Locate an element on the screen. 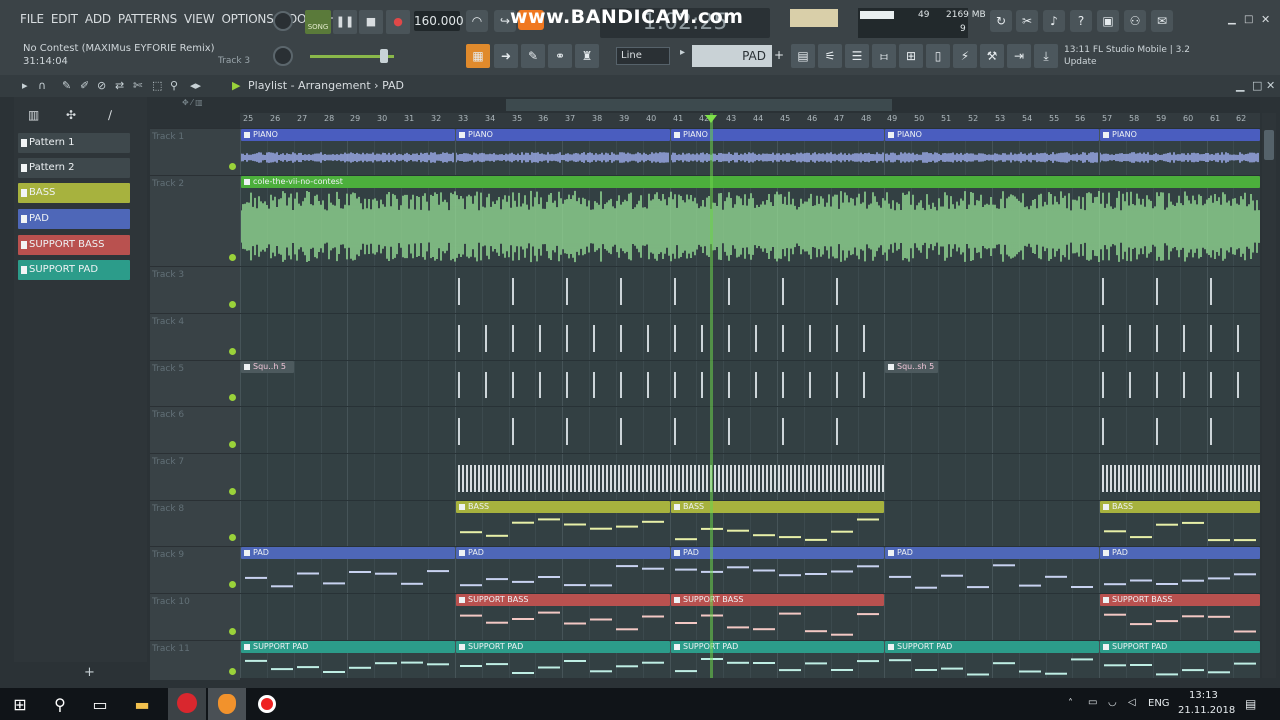  picker-pattern-2: Pattern 2 is located at coordinates (74, 168).